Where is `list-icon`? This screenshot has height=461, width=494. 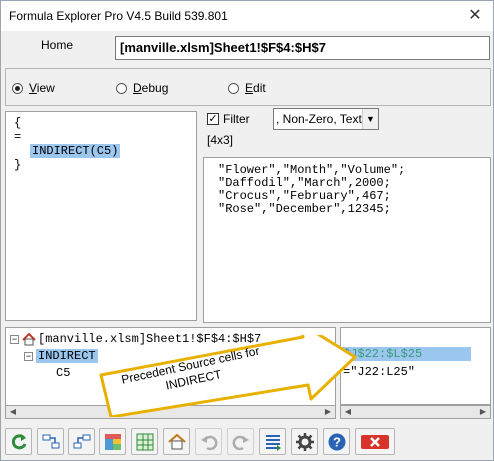
list-icon is located at coordinates (273, 442).